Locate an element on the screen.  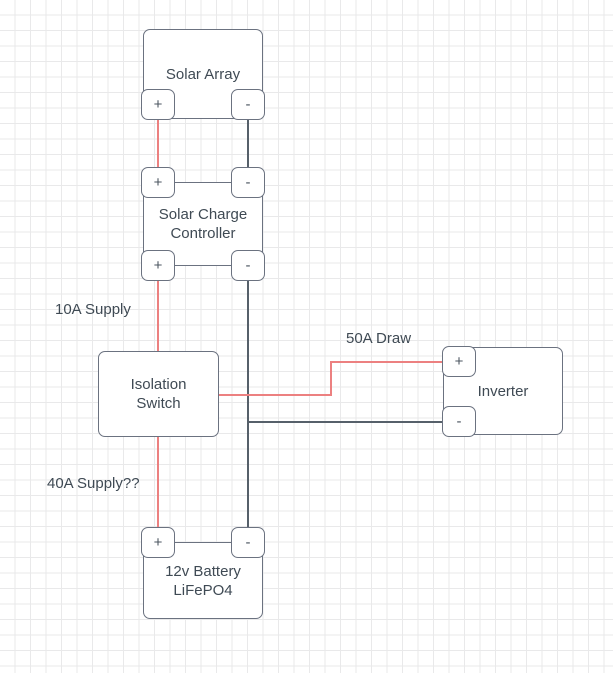
terminal-battery-minus-label: - is located at coordinates (248, 542).